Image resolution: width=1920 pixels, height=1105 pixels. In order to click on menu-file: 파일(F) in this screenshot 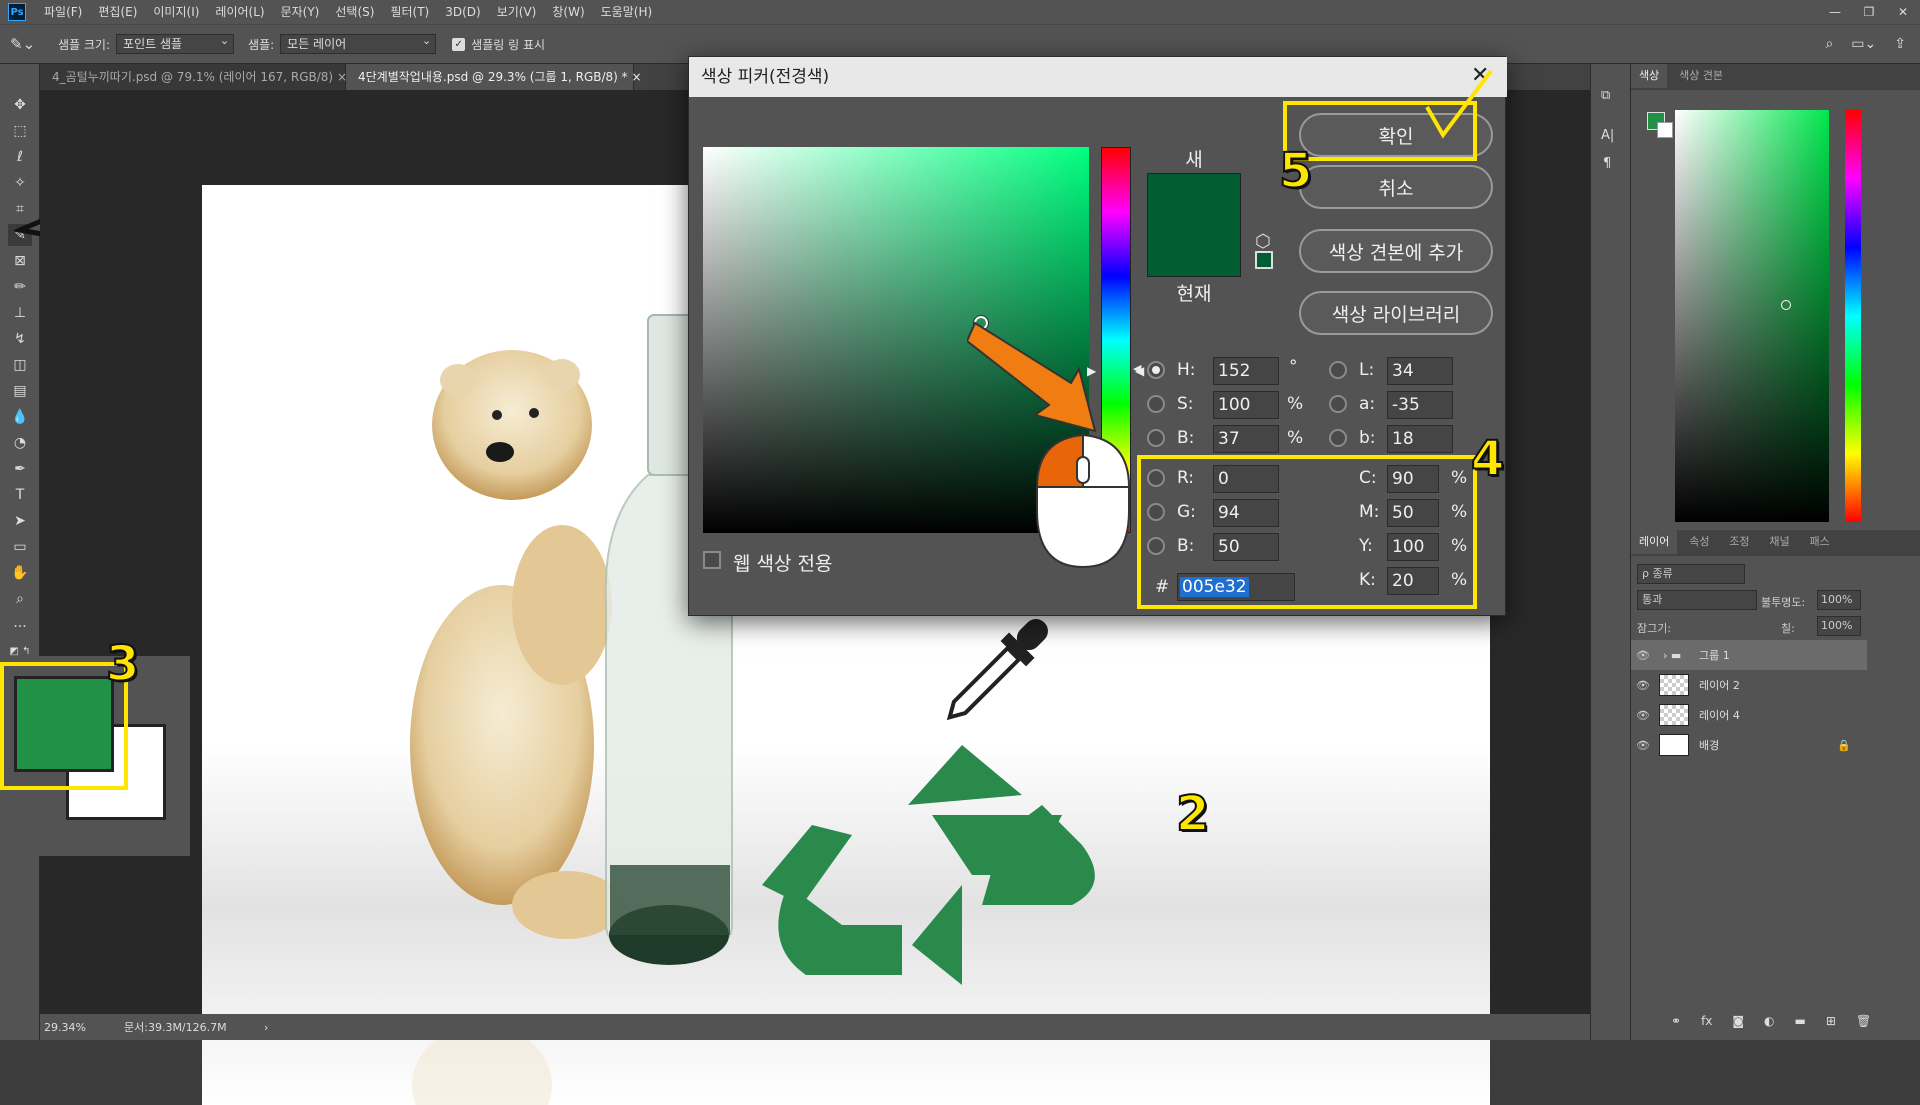, I will do `click(63, 12)`.